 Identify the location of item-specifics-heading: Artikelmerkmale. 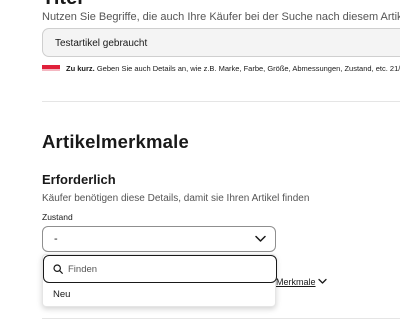
(115, 141).